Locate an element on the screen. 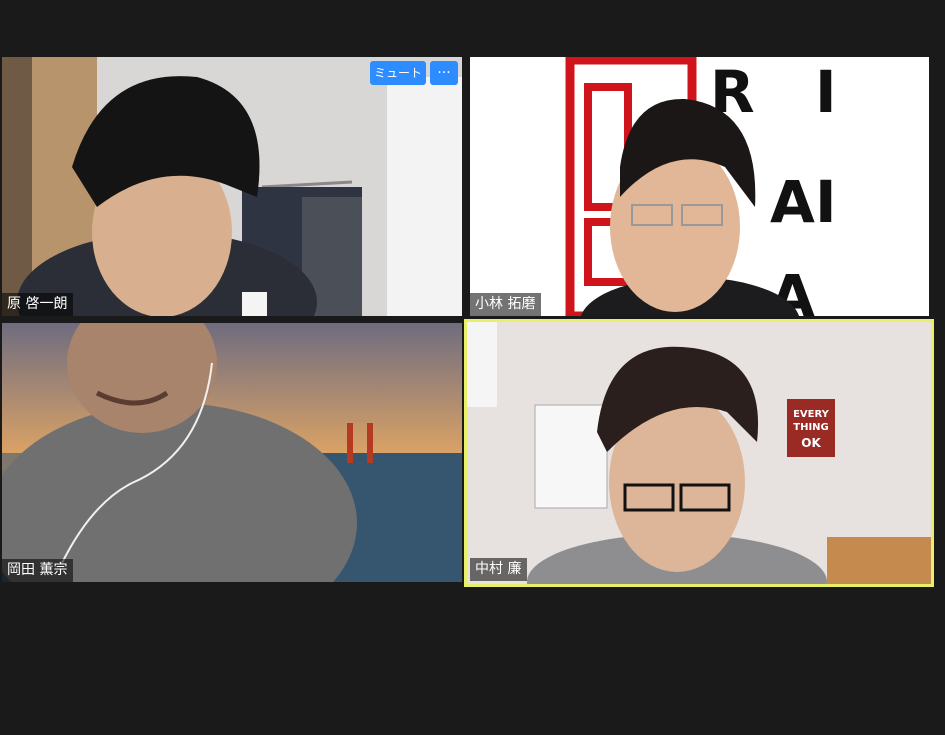 This screenshot has height=735, width=945. participant-name-label: 中村 廉 is located at coordinates (499, 569).